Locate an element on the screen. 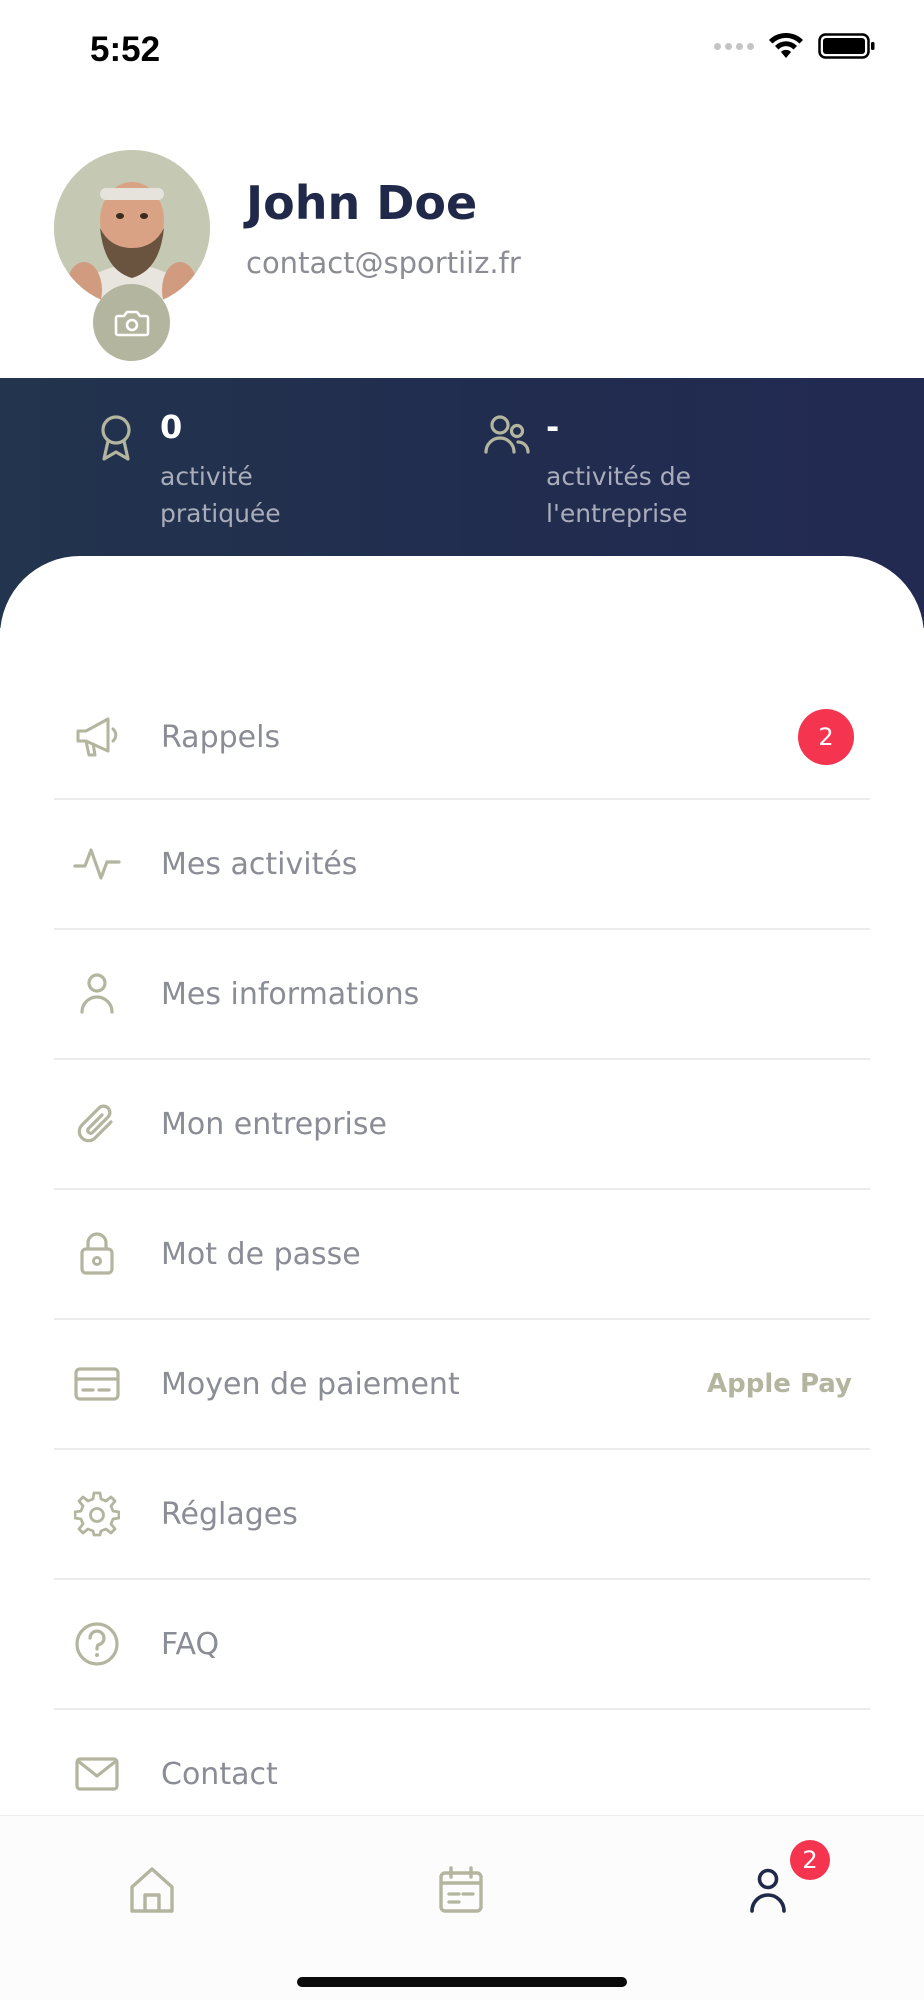  mail-icon is located at coordinates (97, 1774).